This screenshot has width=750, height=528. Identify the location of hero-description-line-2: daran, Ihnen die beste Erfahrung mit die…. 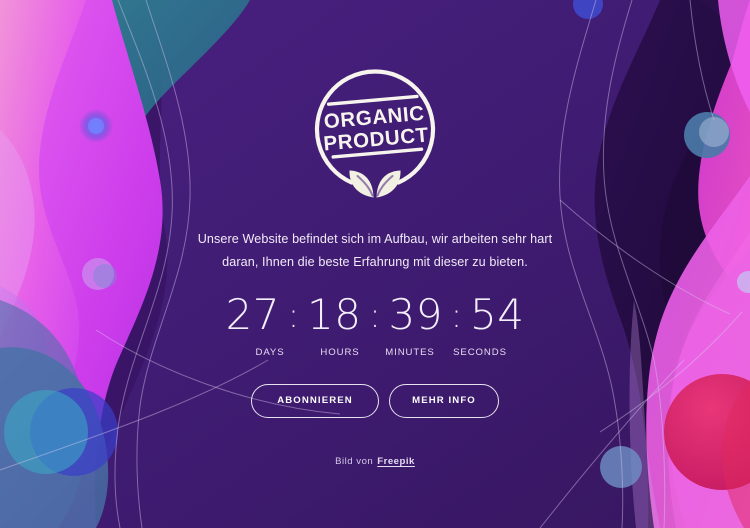
(375, 261).